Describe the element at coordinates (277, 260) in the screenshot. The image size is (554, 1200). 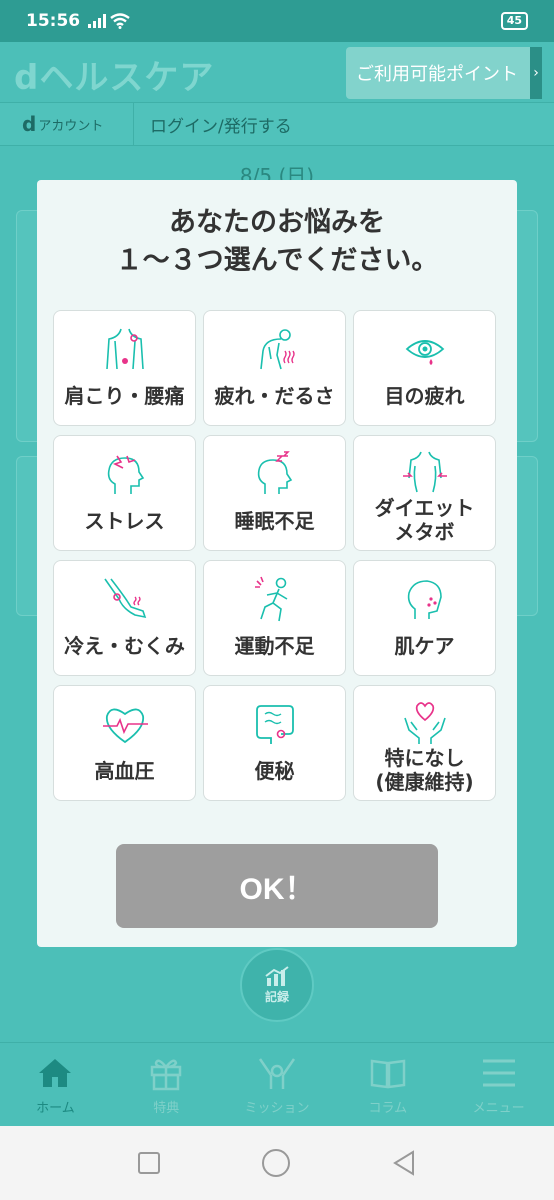
I see `dialog-title-line2: １～３つ選んでください。` at that location.